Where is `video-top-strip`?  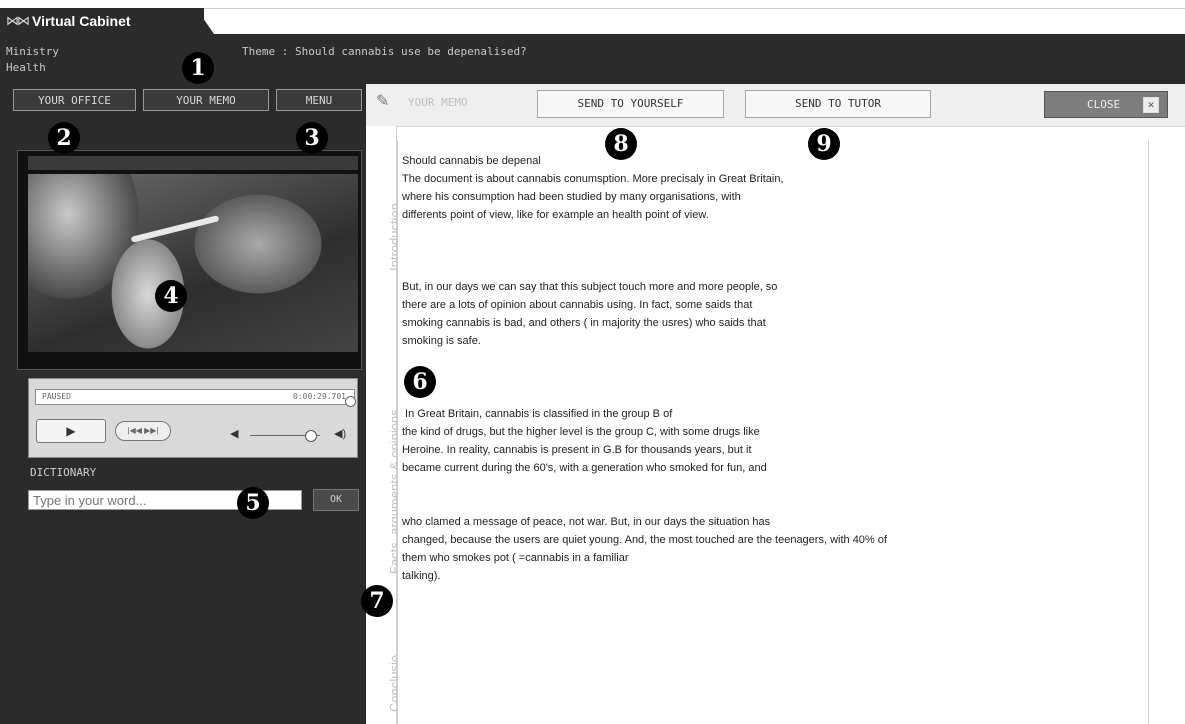
video-top-strip is located at coordinates (193, 163).